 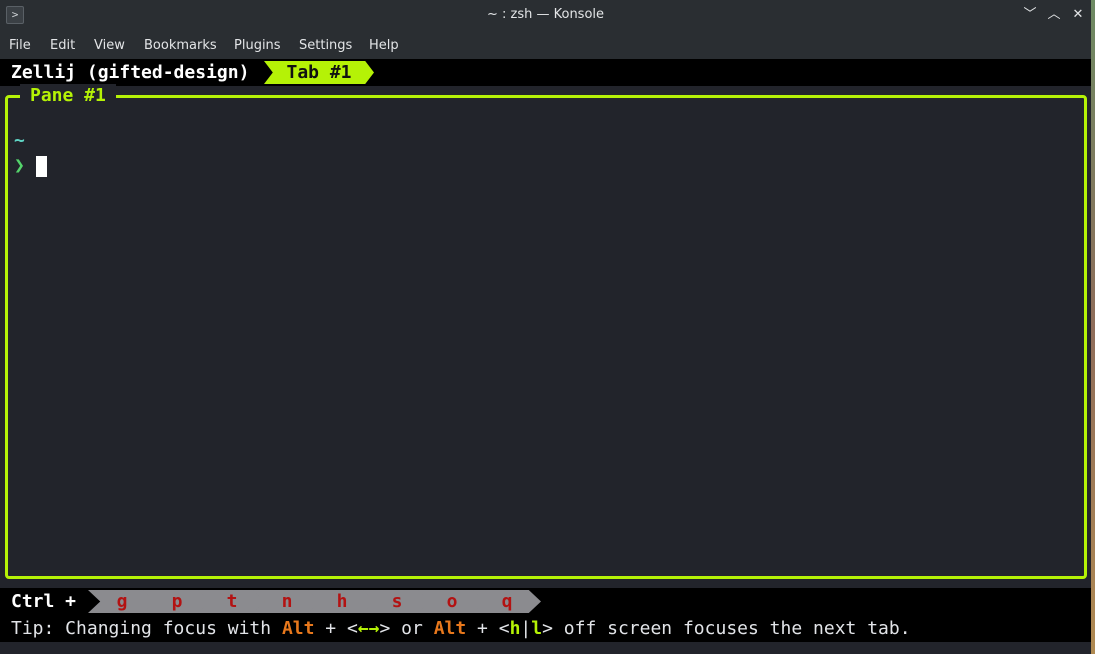 I want to click on pane-title: Pane #1, so click(x=68, y=96).